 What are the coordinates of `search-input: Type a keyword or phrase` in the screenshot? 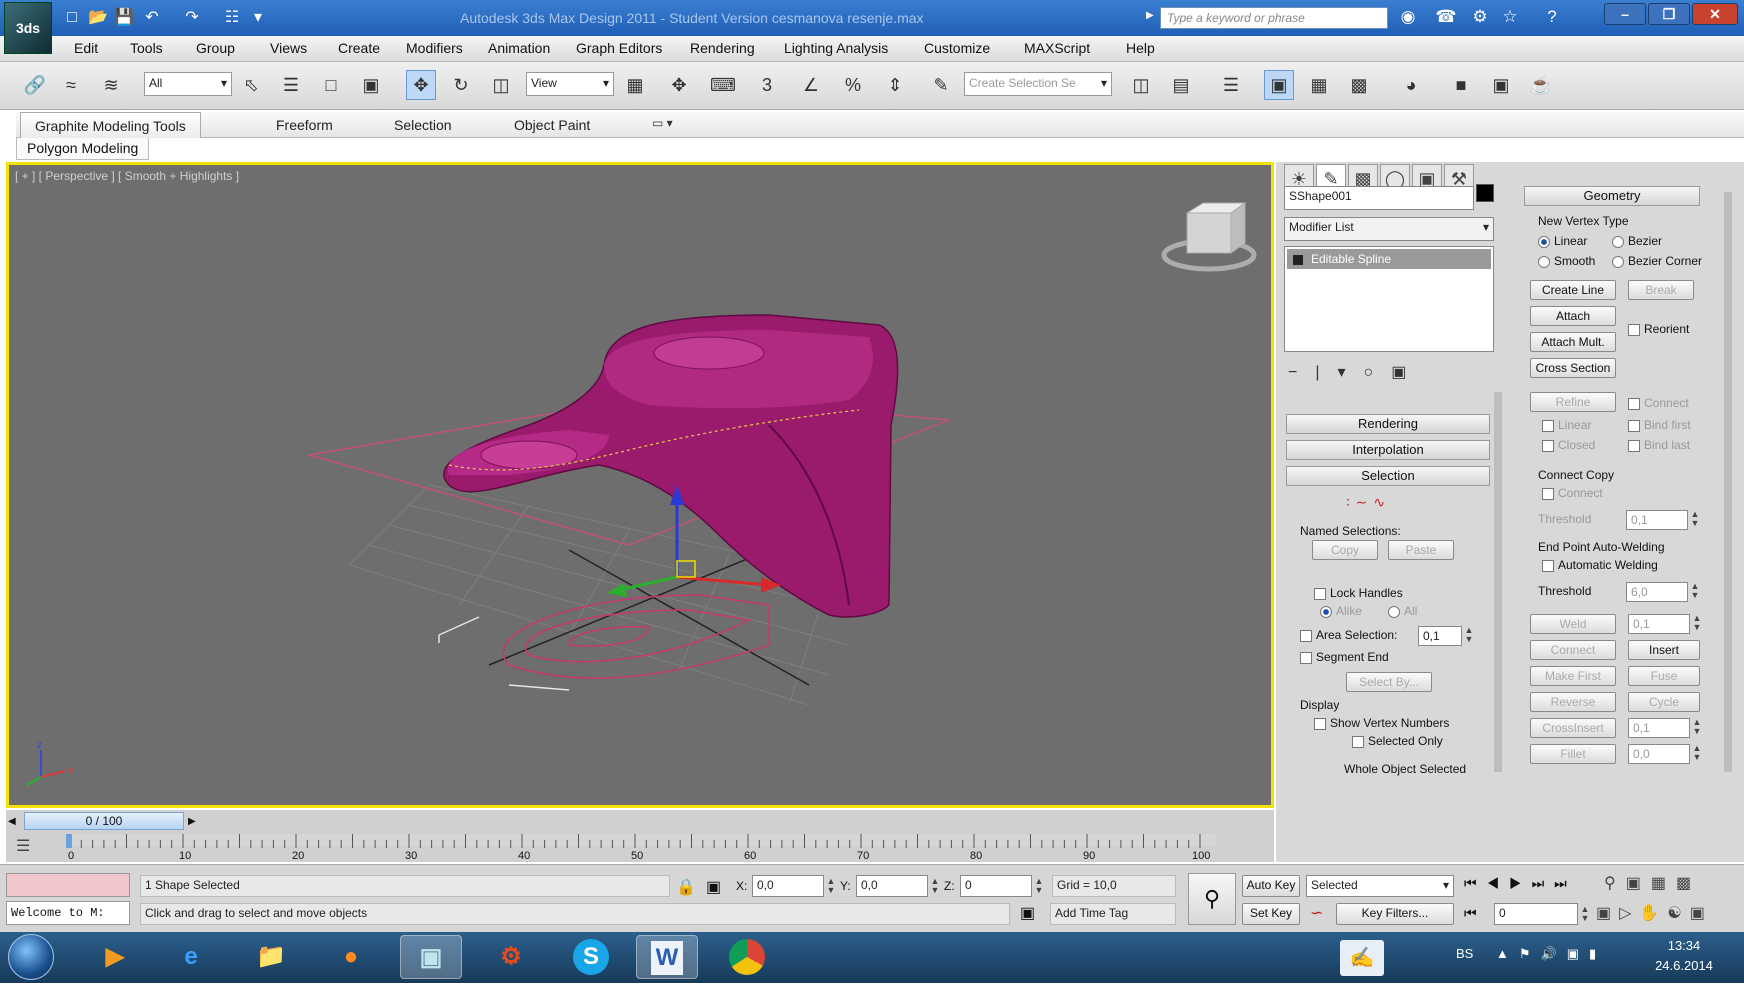 It's located at (1274, 18).